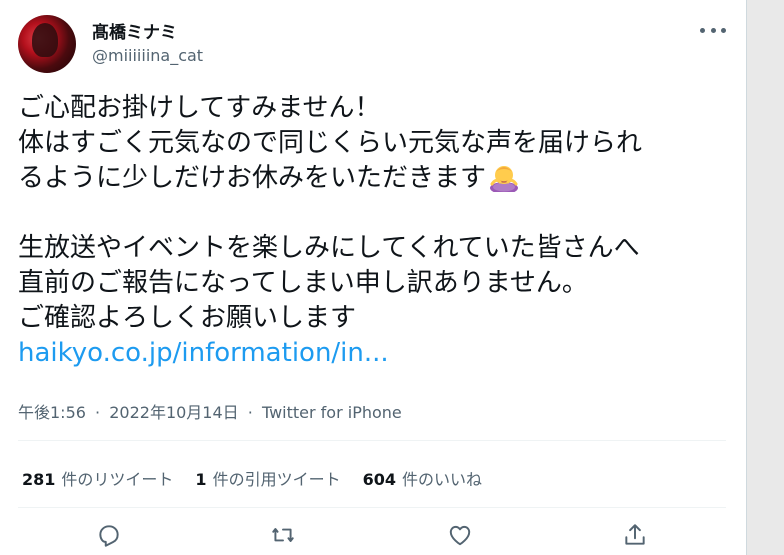 The image size is (784, 555). I want to click on share-icon, so click(636, 536).